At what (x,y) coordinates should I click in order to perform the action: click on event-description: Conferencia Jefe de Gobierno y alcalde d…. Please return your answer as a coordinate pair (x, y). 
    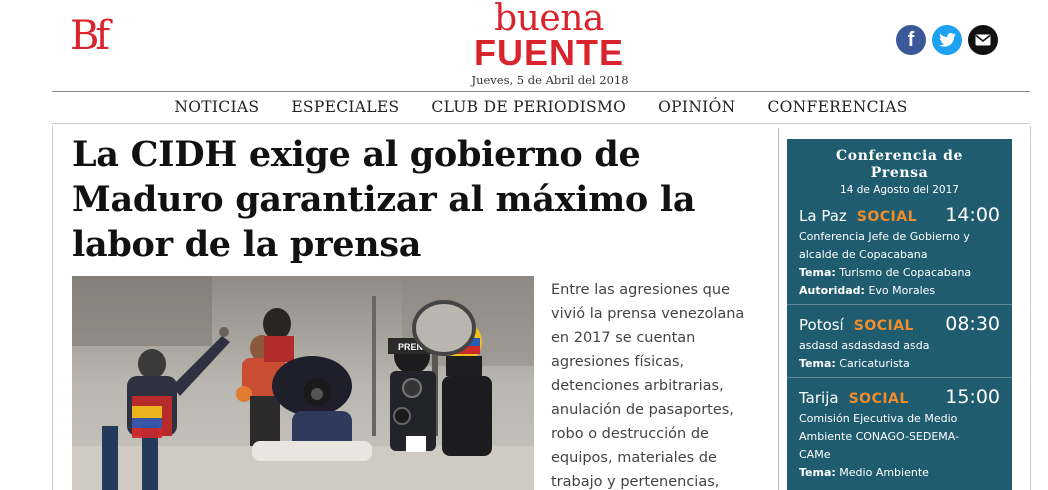
    Looking at the image, I should click on (899, 246).